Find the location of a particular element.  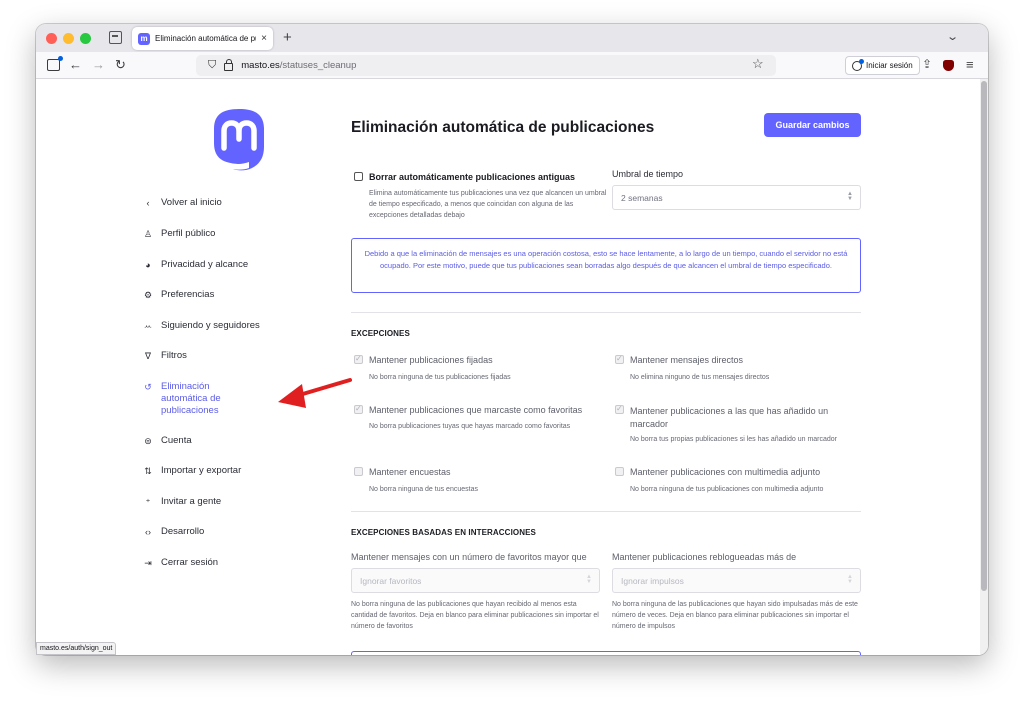

sidebar-item-label: Importar y exportar is located at coordinates (201, 470).